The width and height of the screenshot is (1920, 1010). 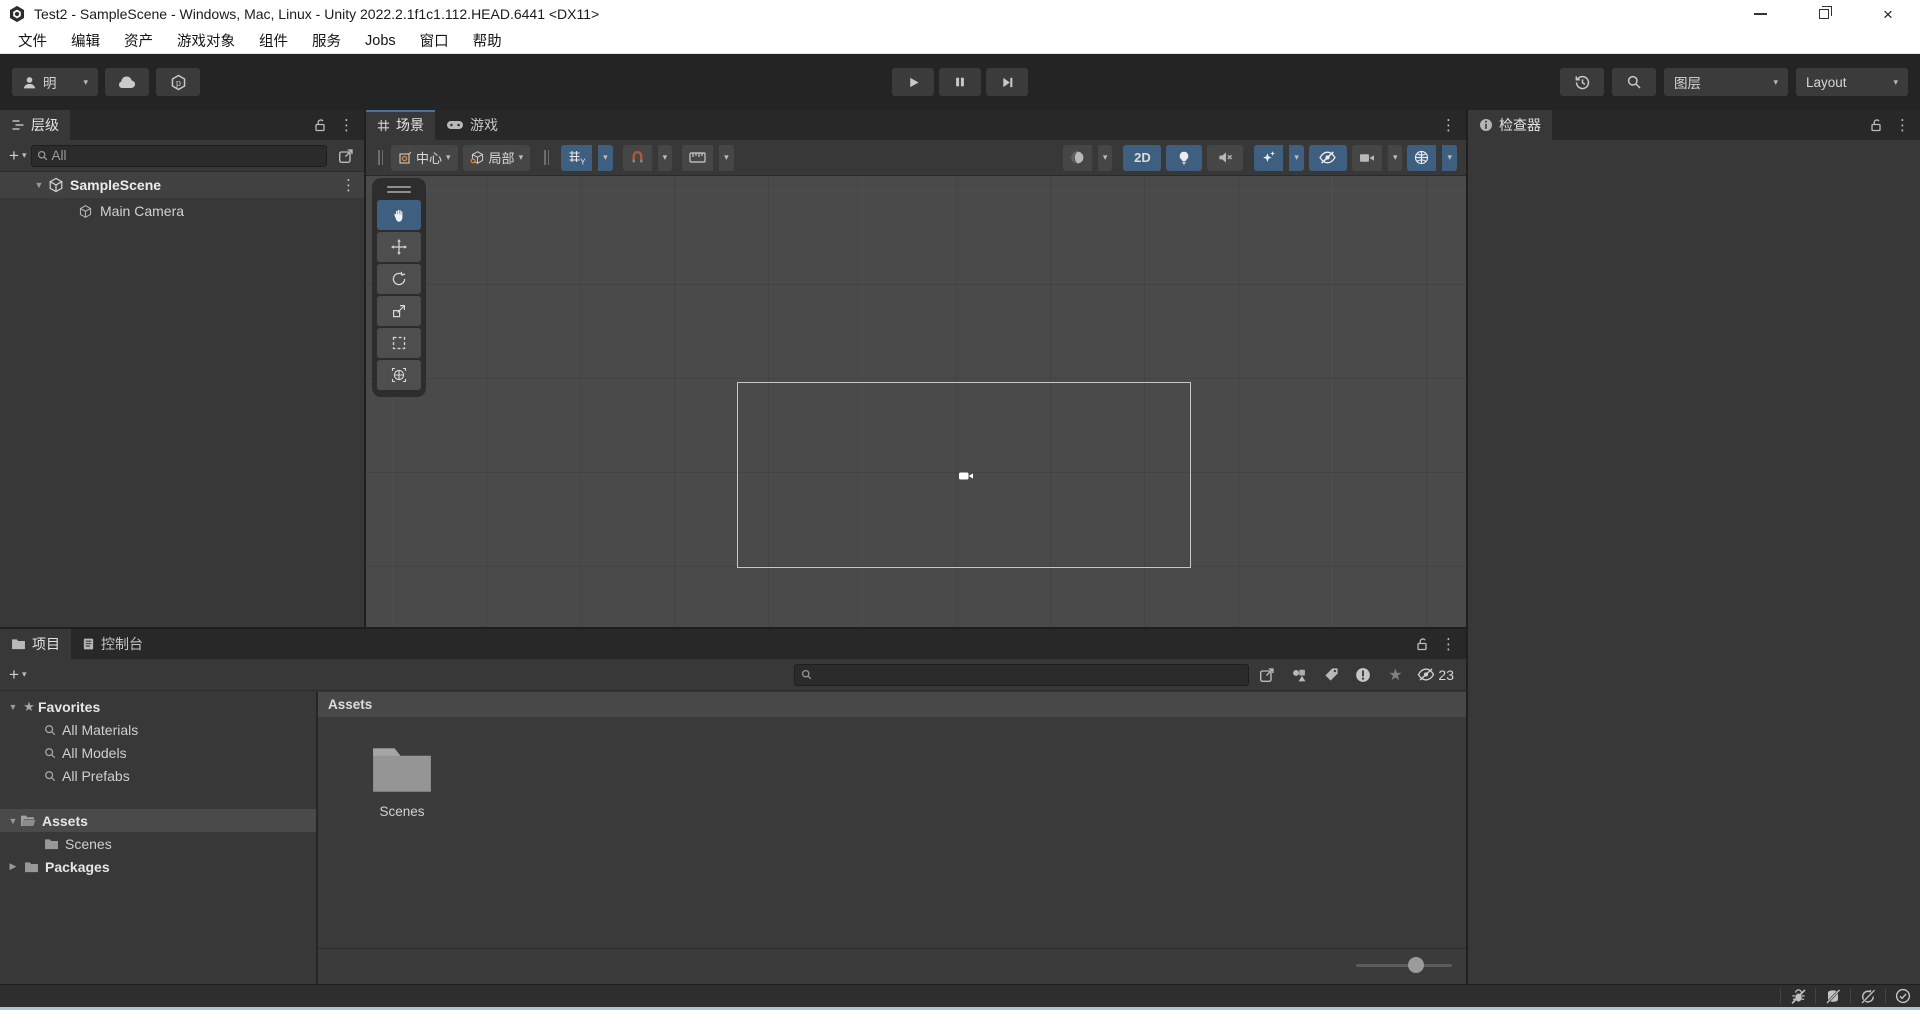 I want to click on search-by-importance-icon, so click(x=1363, y=675).